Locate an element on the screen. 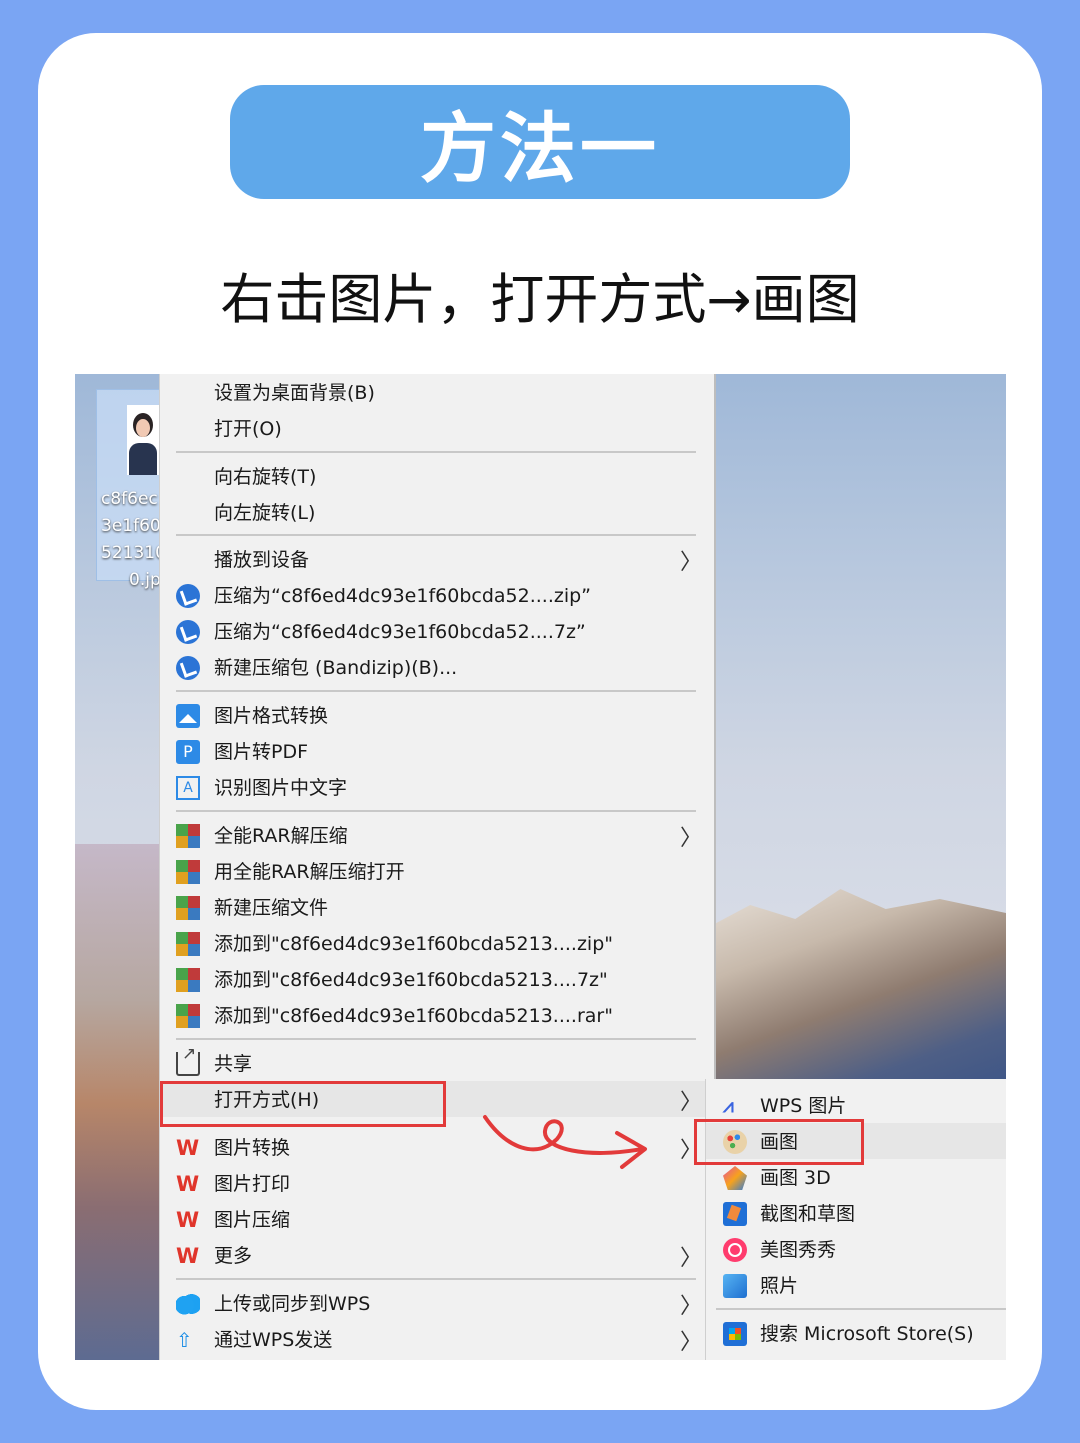 This screenshot has width=1080, height=1443. pdf-icon: P is located at coordinates (188, 752).